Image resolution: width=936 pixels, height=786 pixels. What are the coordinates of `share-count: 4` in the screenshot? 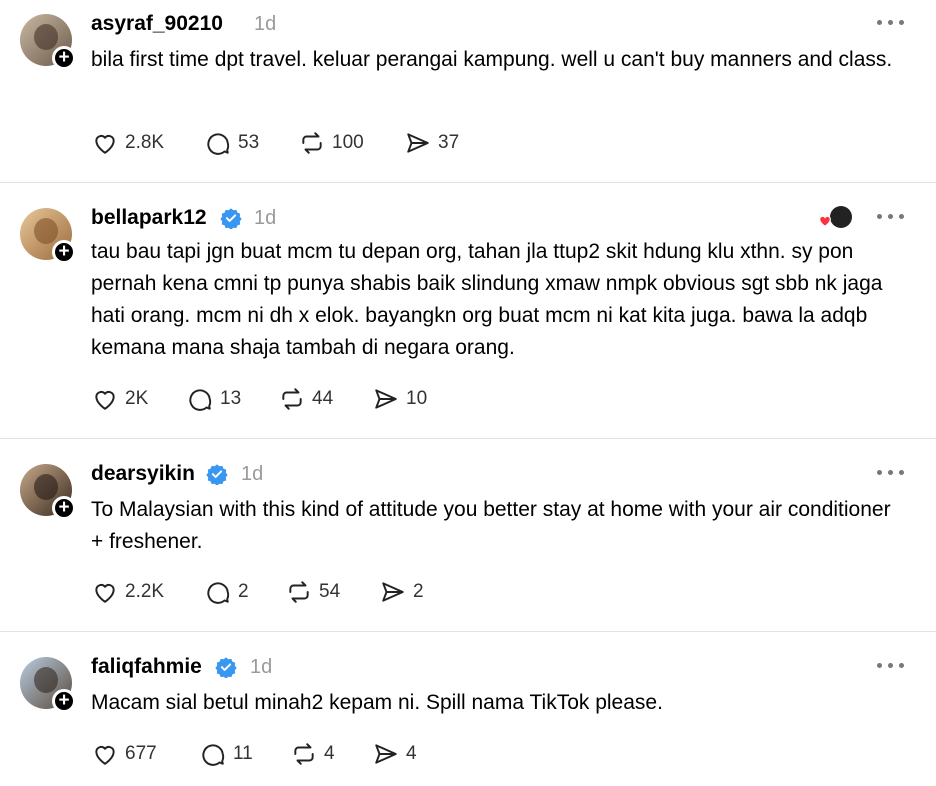 It's located at (411, 753).